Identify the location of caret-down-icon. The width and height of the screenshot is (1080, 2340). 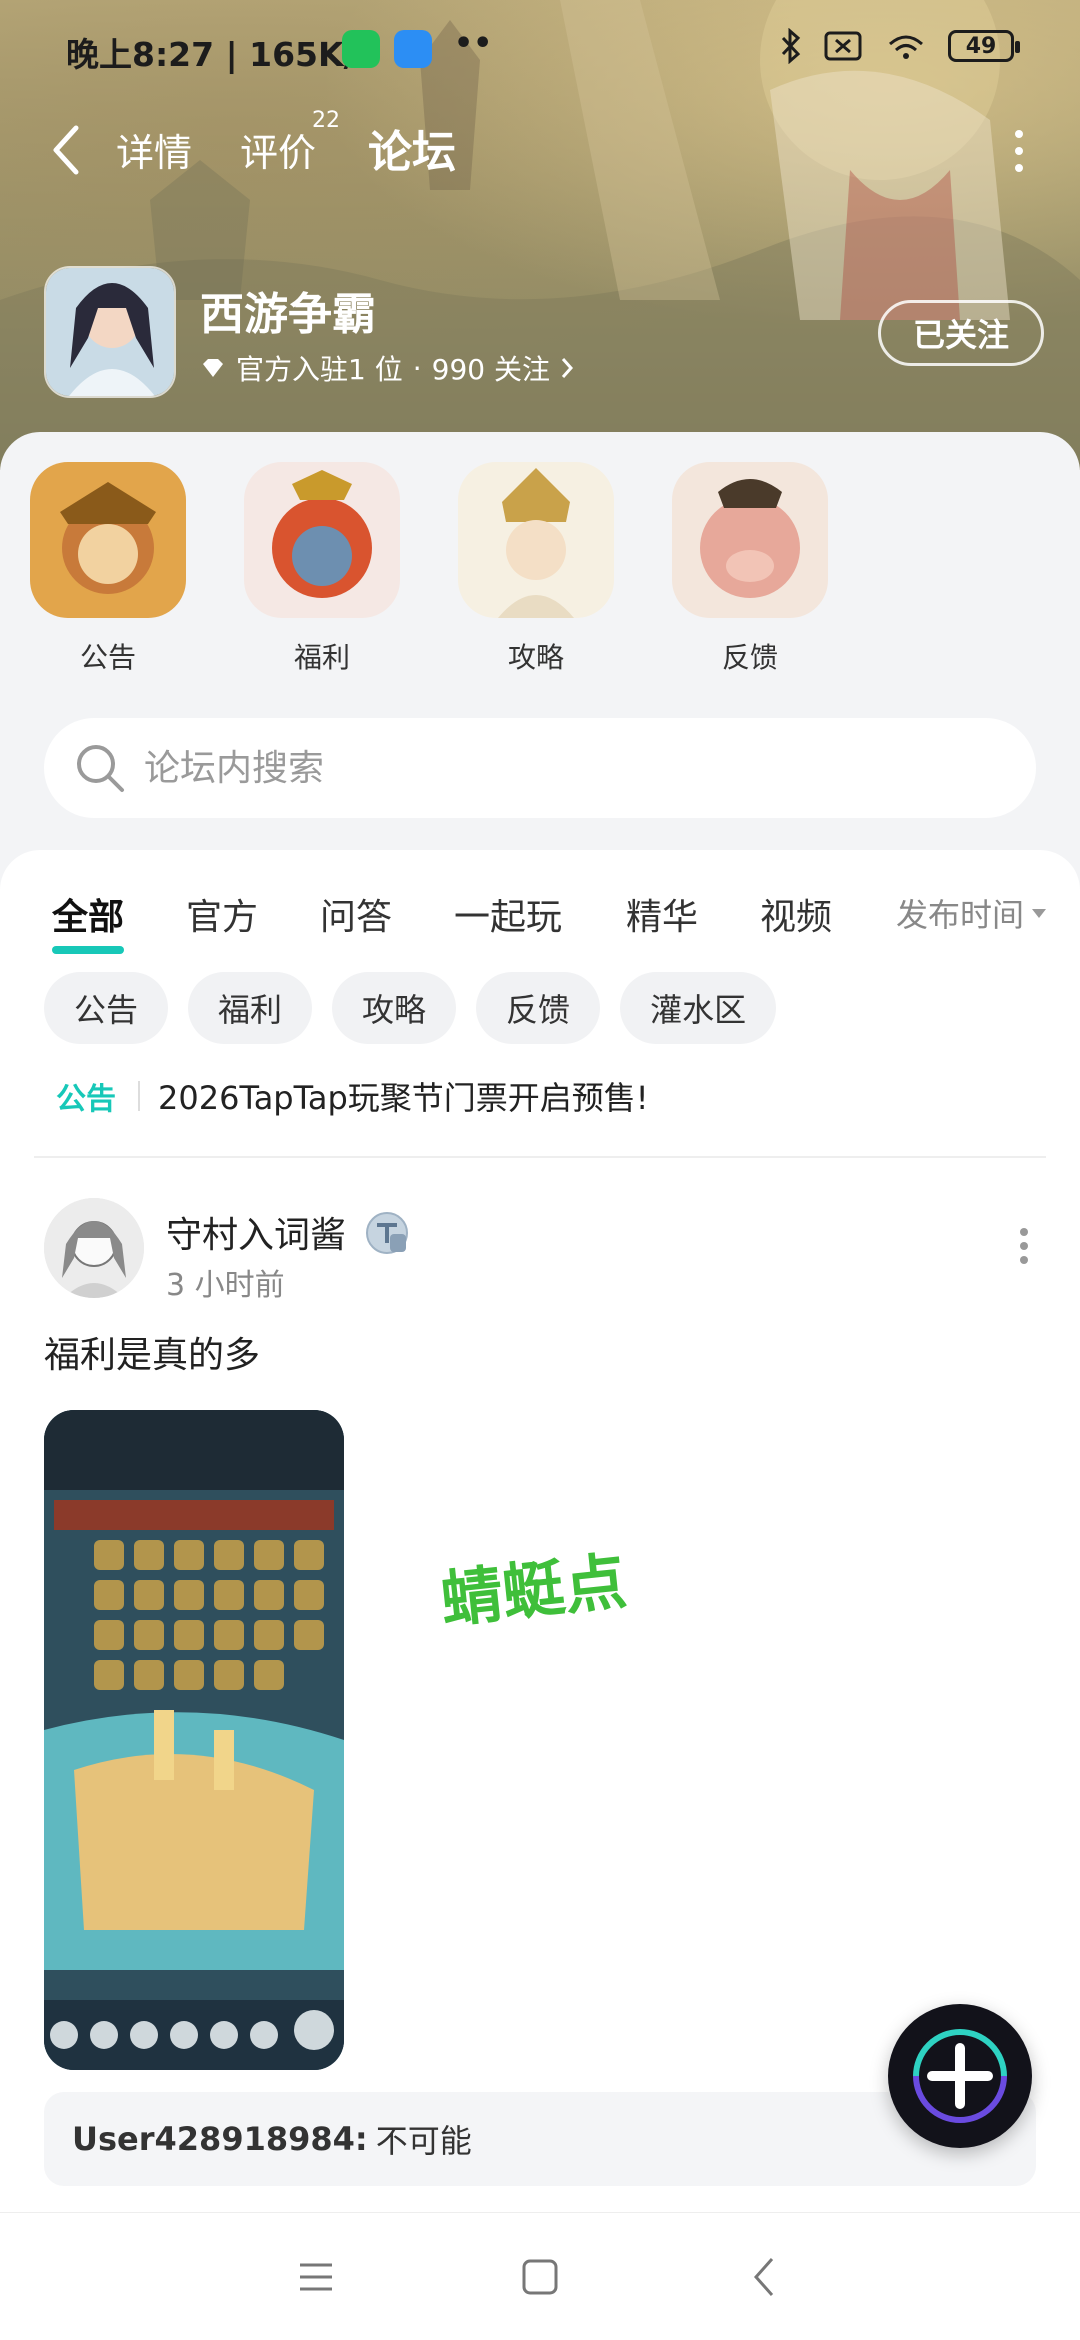
(1039, 913).